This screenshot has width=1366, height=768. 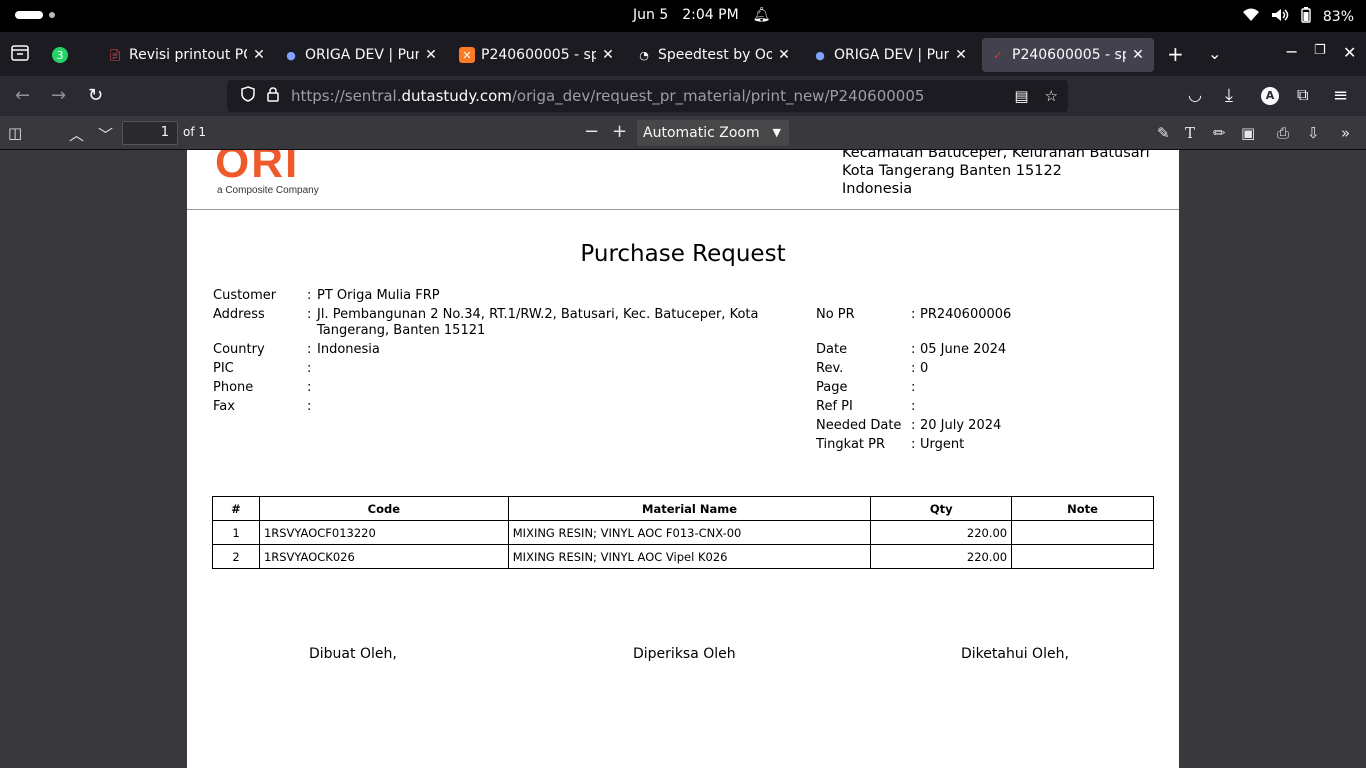 What do you see at coordinates (52, 15) in the screenshot?
I see `workspace-dot` at bounding box center [52, 15].